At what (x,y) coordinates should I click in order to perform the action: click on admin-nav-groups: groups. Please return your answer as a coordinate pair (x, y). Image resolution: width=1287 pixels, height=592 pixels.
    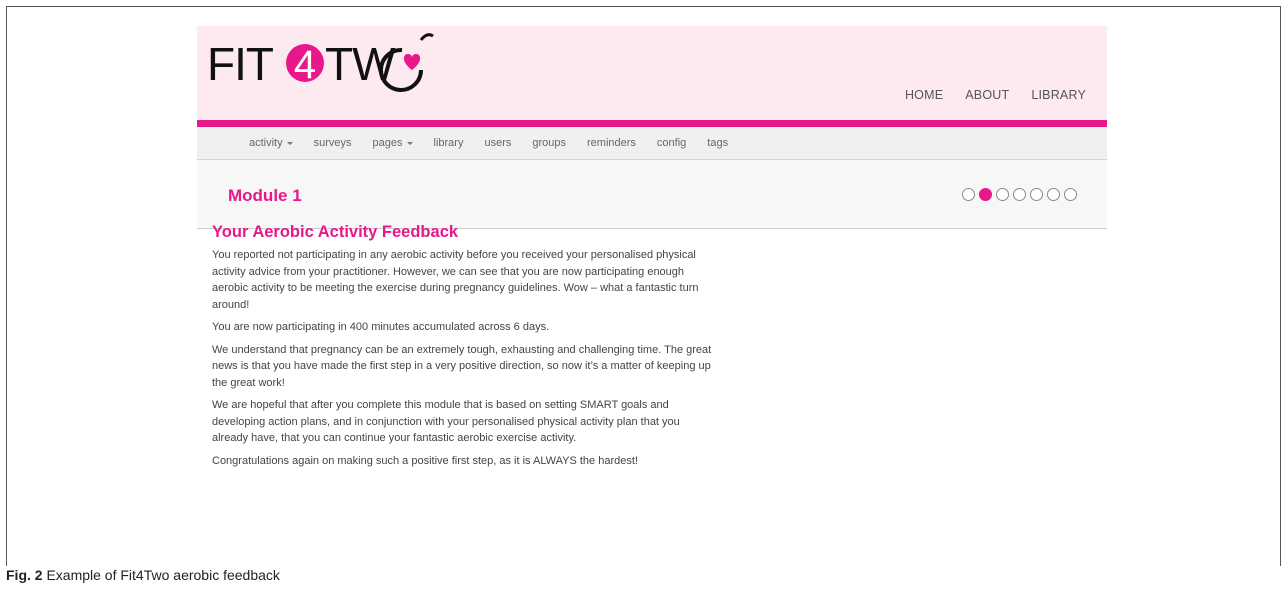
    Looking at the image, I should click on (549, 143).